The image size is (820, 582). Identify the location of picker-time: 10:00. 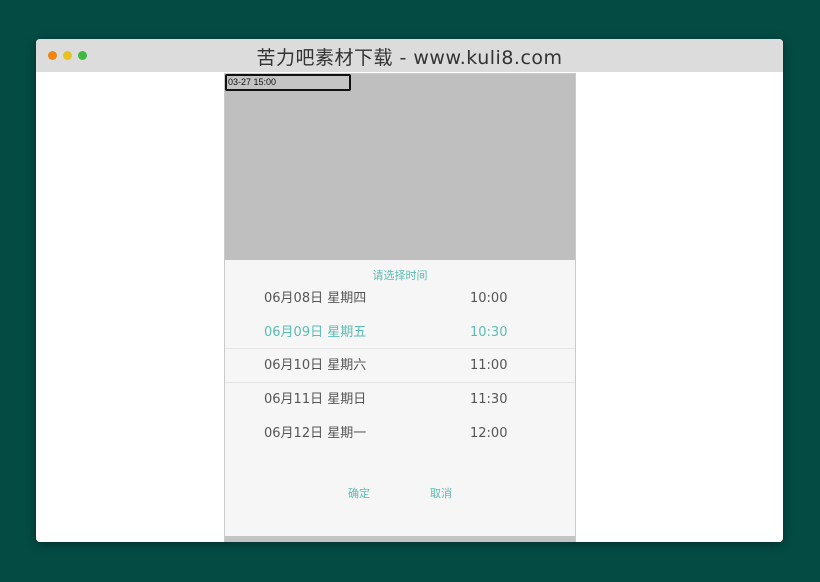
(489, 298).